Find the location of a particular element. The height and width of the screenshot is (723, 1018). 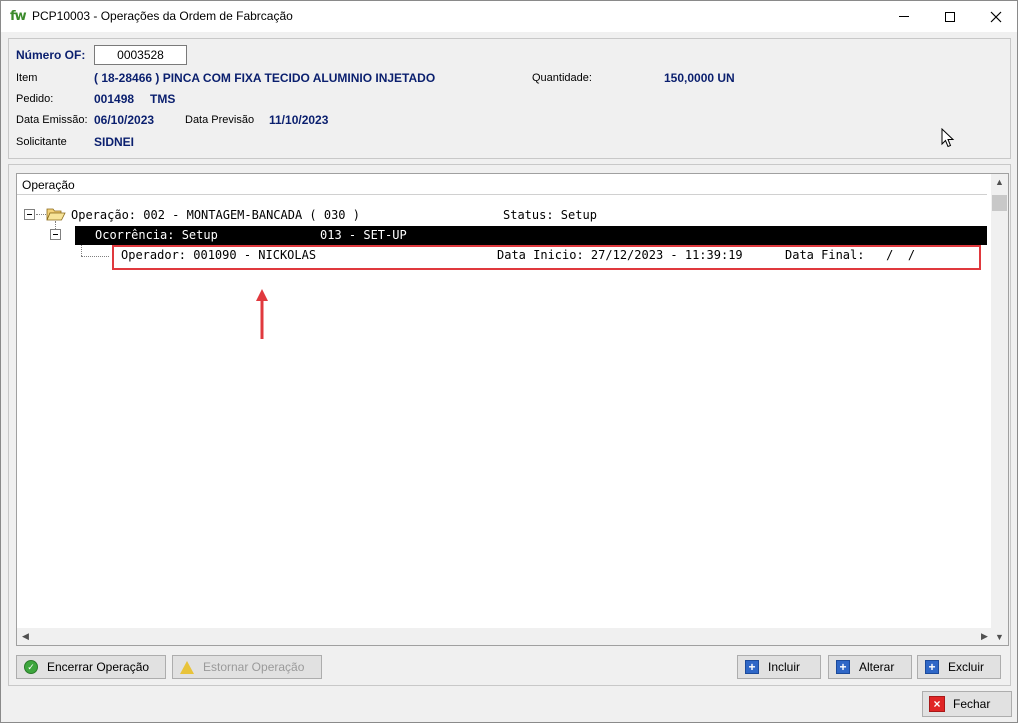

mouse-cursor-icon is located at coordinates (948, 138).